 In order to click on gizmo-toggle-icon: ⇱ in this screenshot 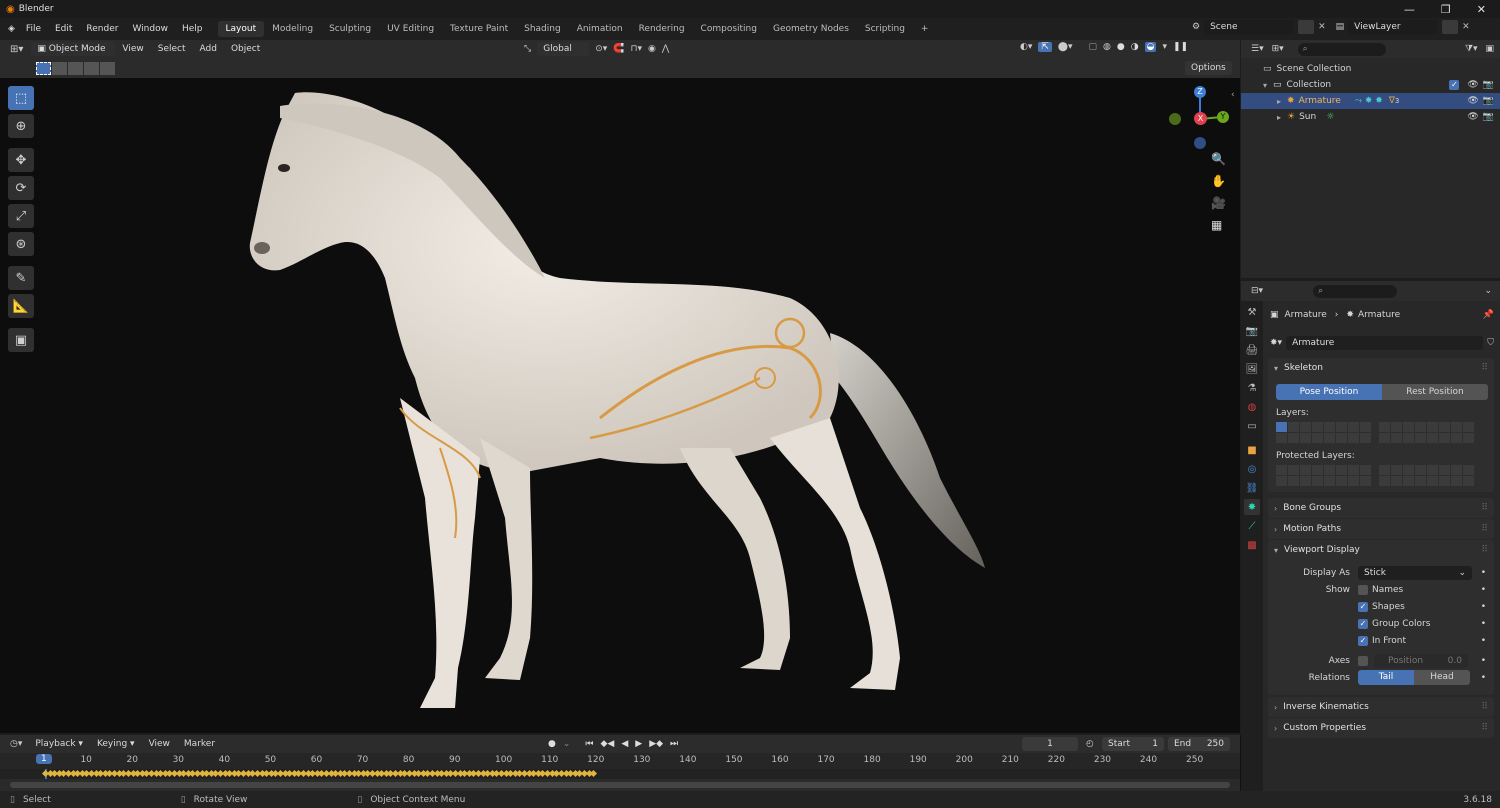, I will do `click(1045, 47)`.